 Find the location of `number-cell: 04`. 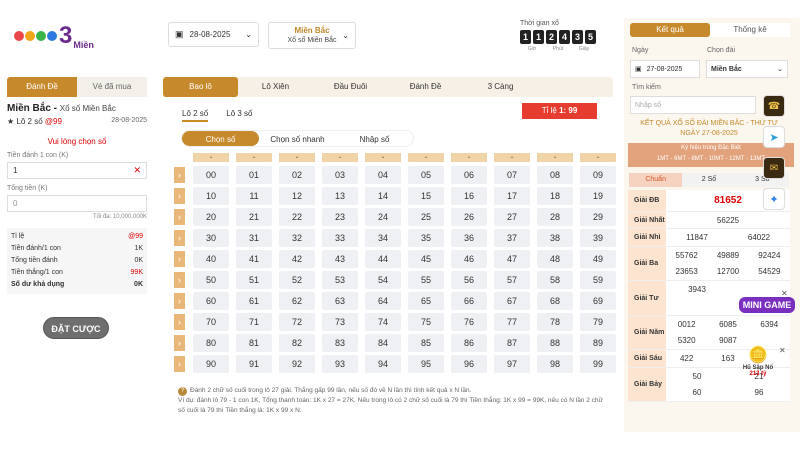

number-cell: 04 is located at coordinates (383, 175).